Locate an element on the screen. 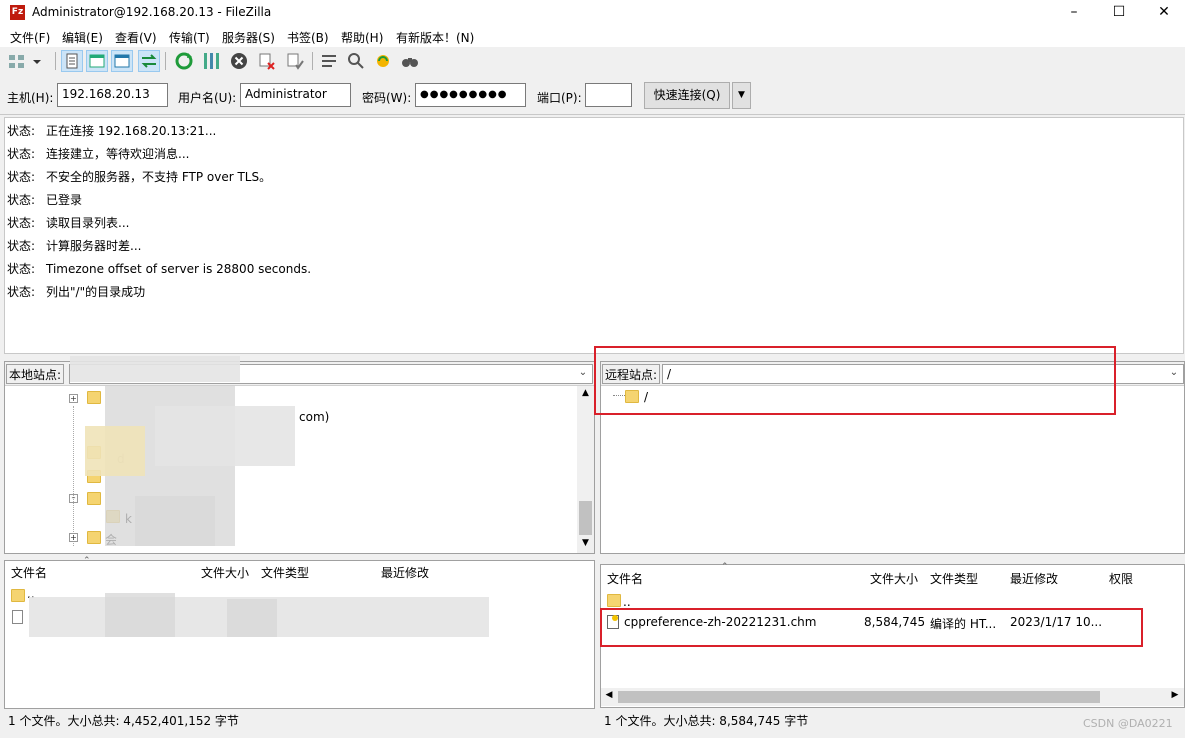  toggle-message-log-icon is located at coordinates (72, 61).